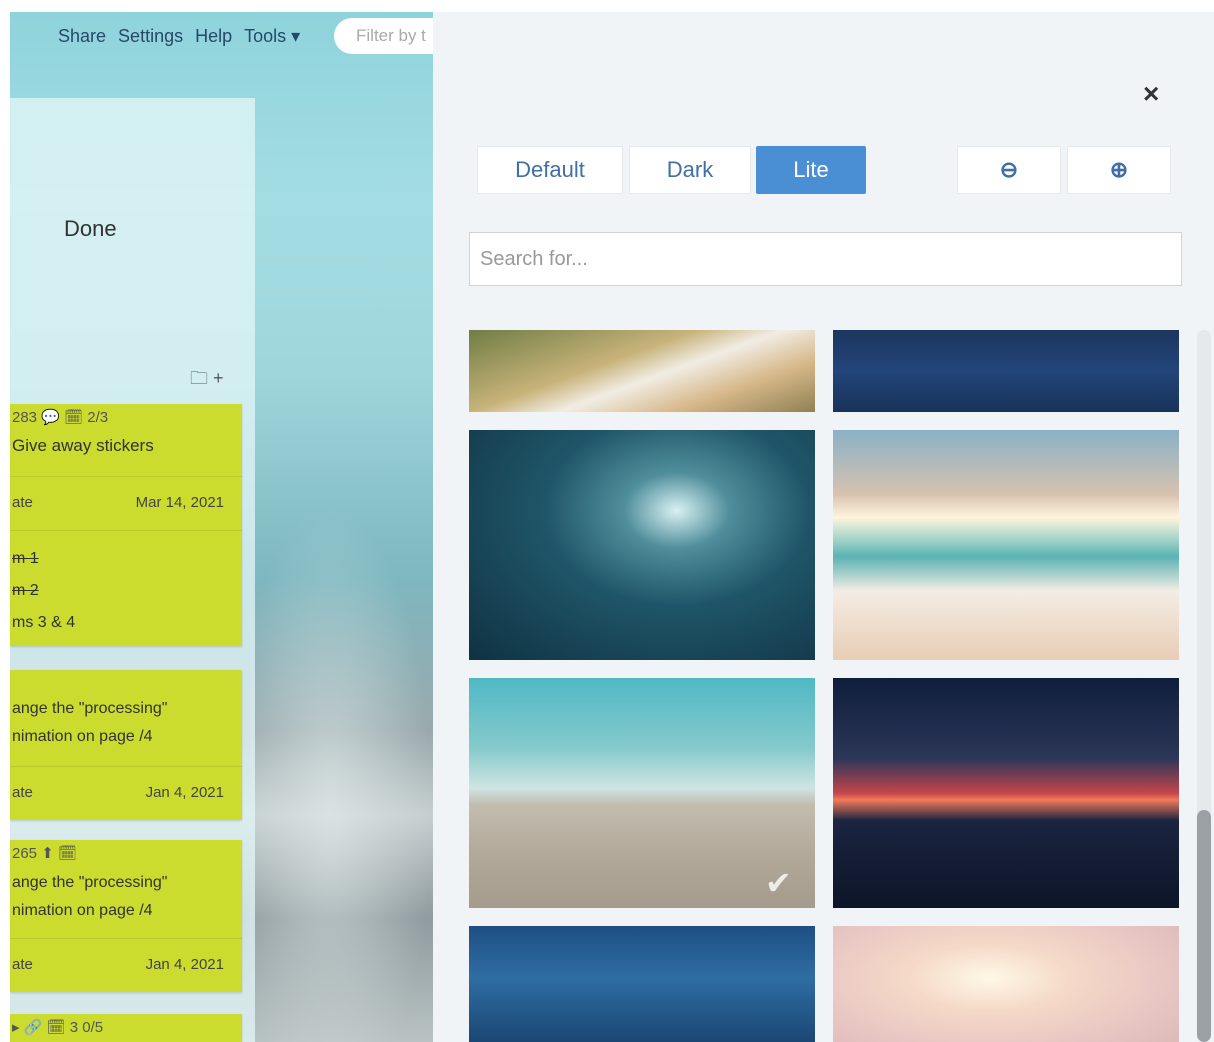 The height and width of the screenshot is (1042, 1214). Describe the element at coordinates (82, 36) in the screenshot. I see `share-link: Share` at that location.